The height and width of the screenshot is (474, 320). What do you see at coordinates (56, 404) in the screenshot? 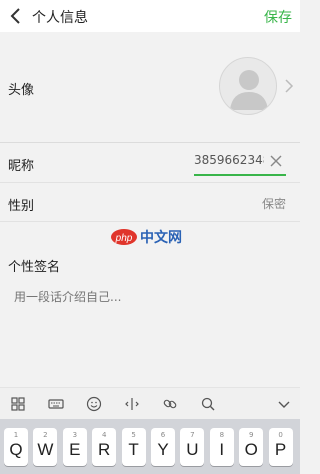
I see `keyboard-icon` at bounding box center [56, 404].